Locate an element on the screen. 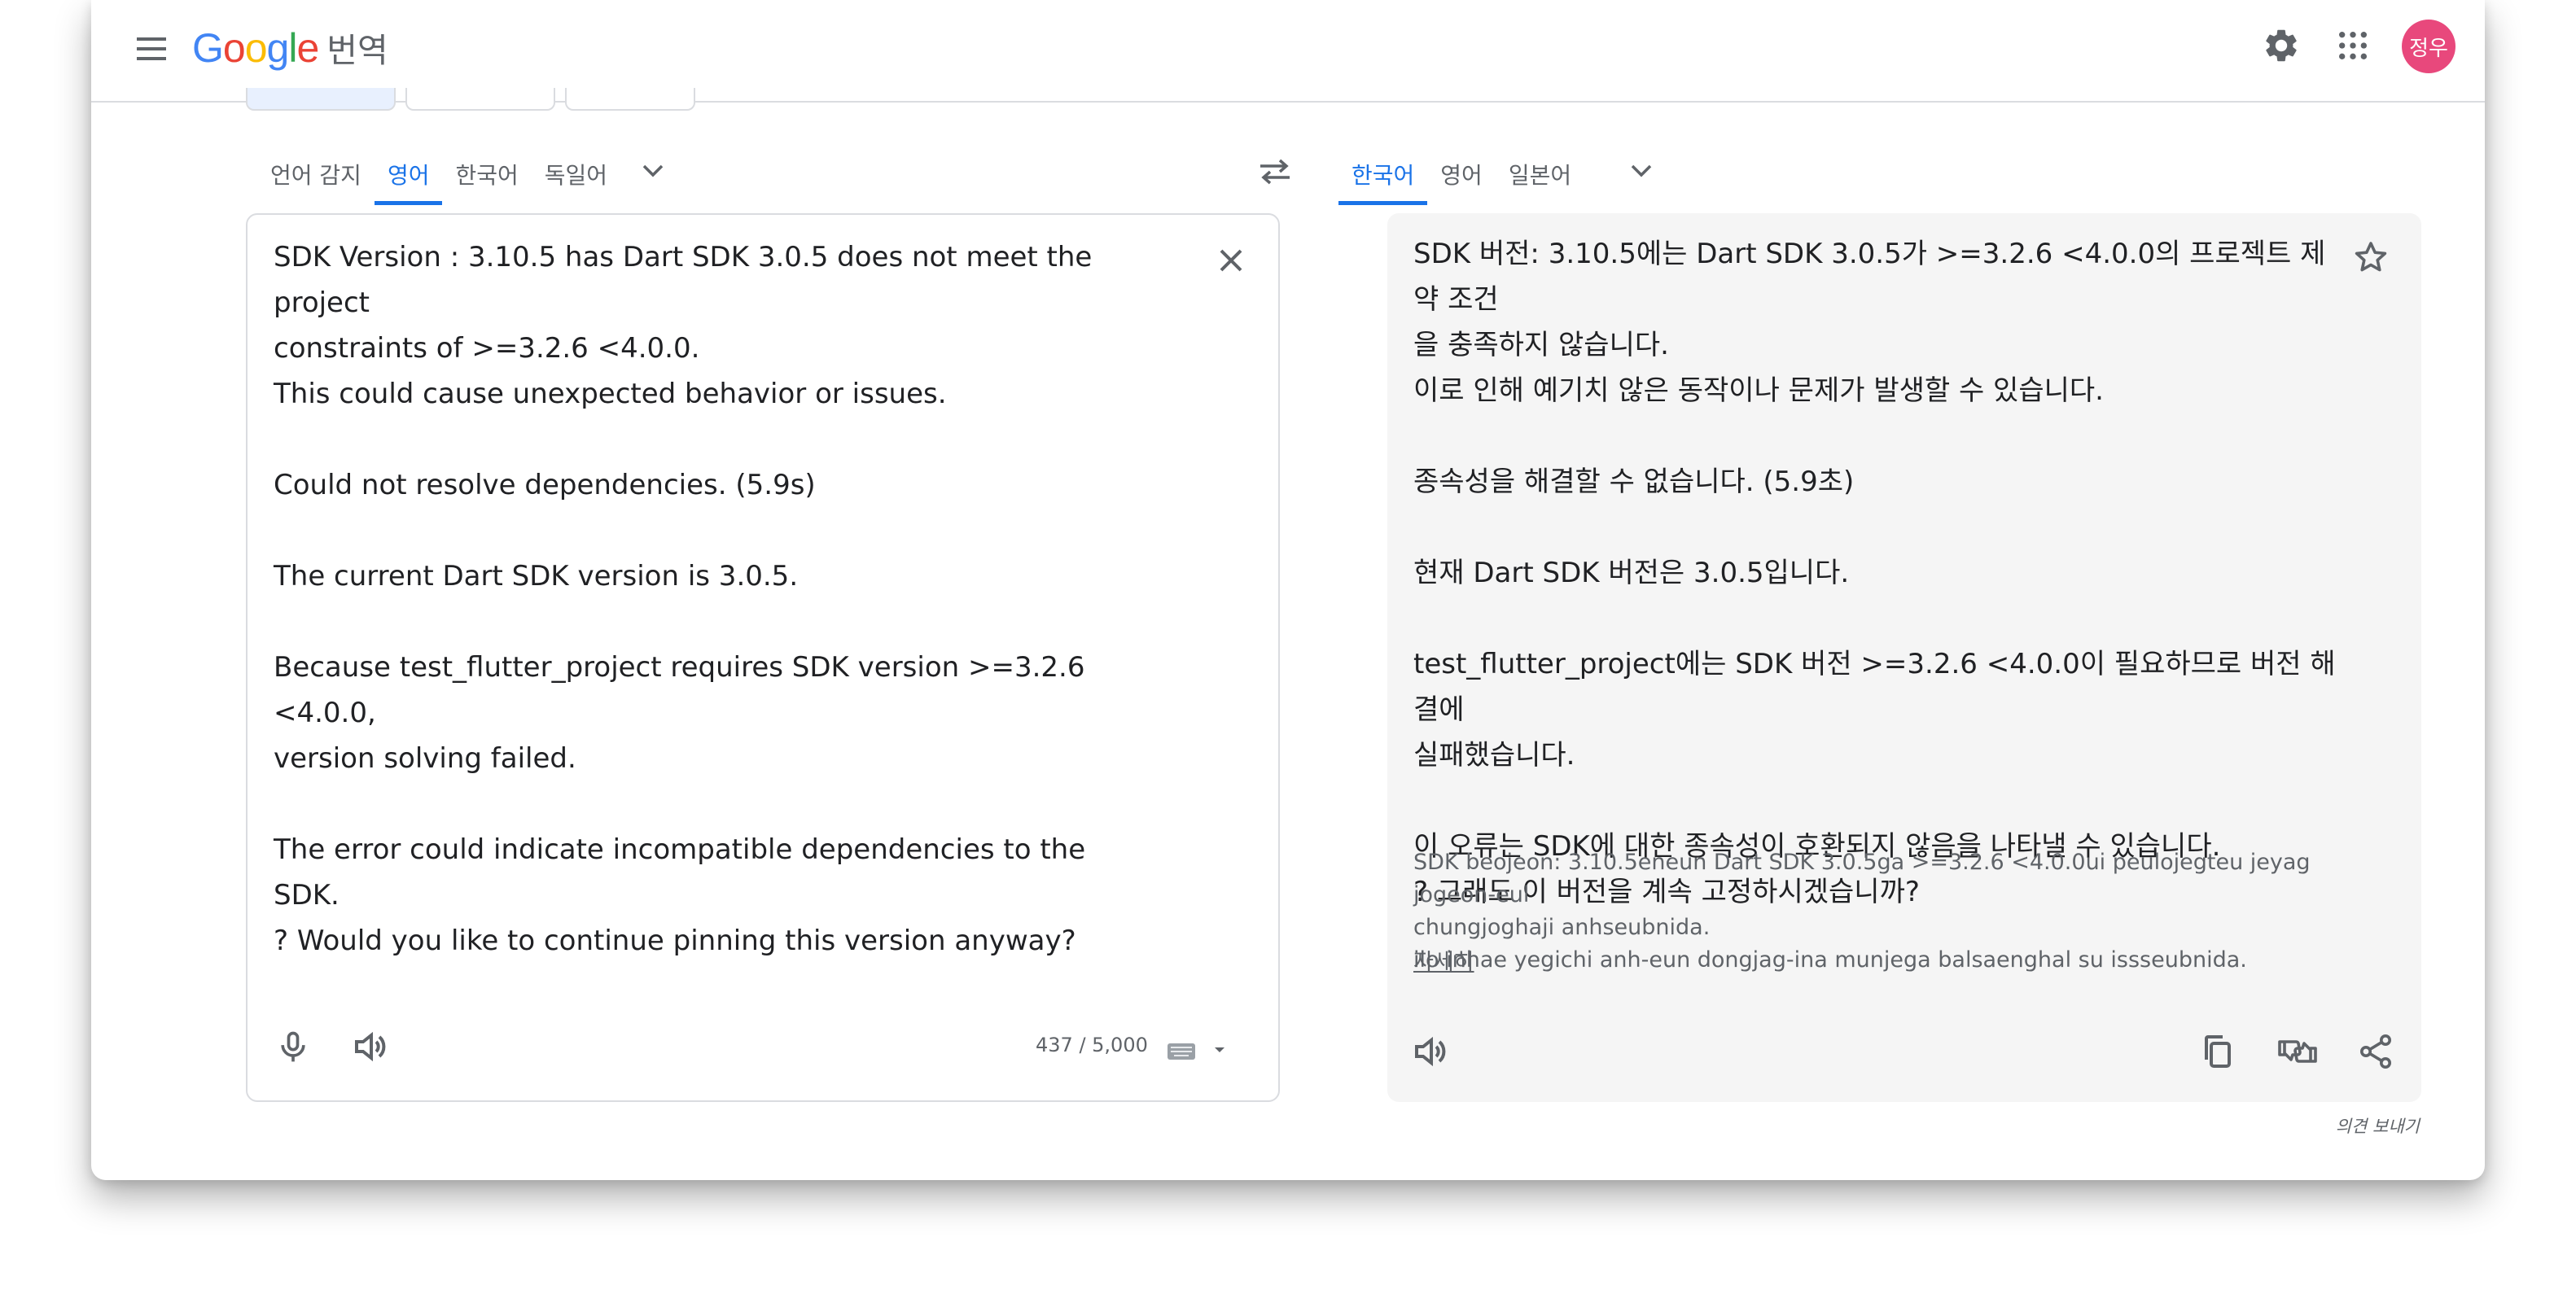 This screenshot has width=2576, height=1303. menu-icon is located at coordinates (151, 49).